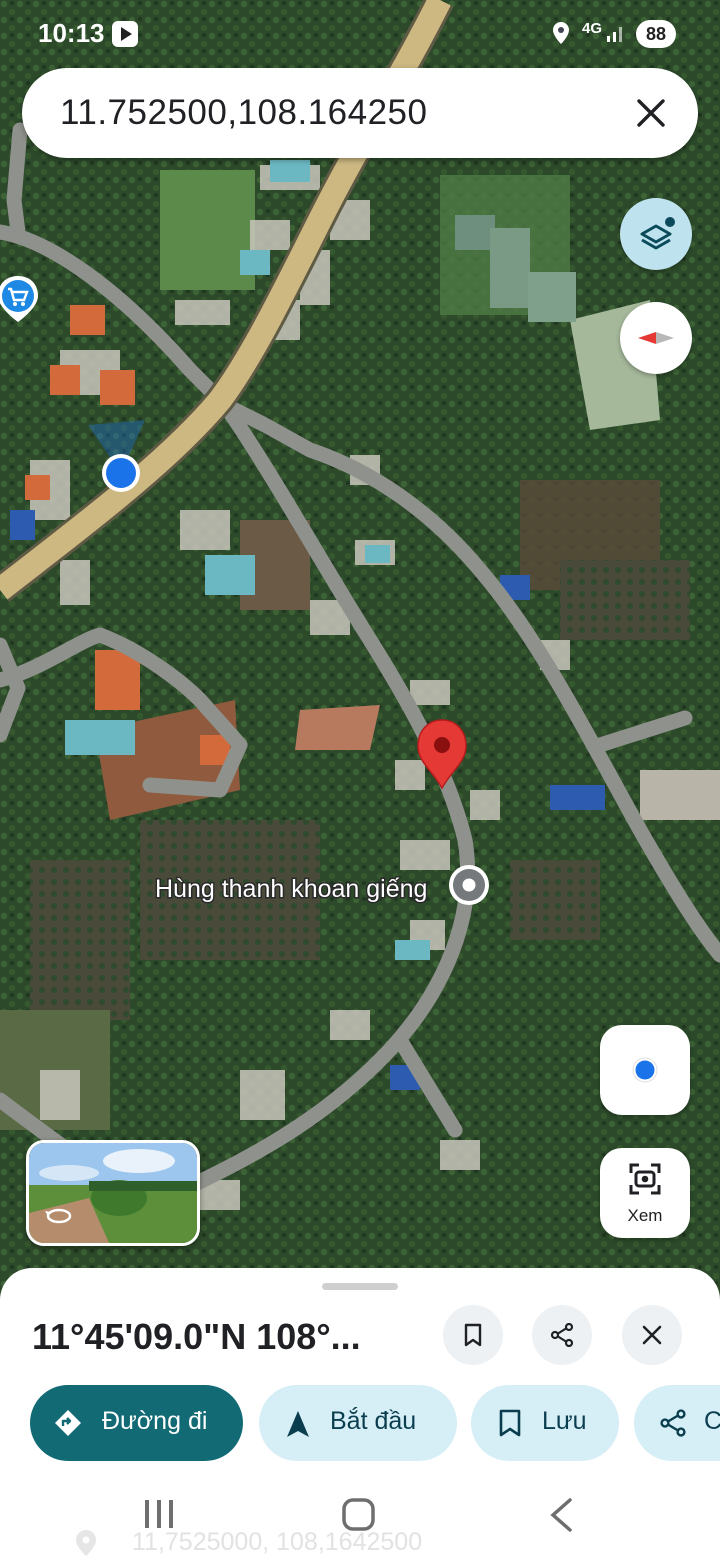  What do you see at coordinates (71, 33) in the screenshot?
I see `status-time: 10:13` at bounding box center [71, 33].